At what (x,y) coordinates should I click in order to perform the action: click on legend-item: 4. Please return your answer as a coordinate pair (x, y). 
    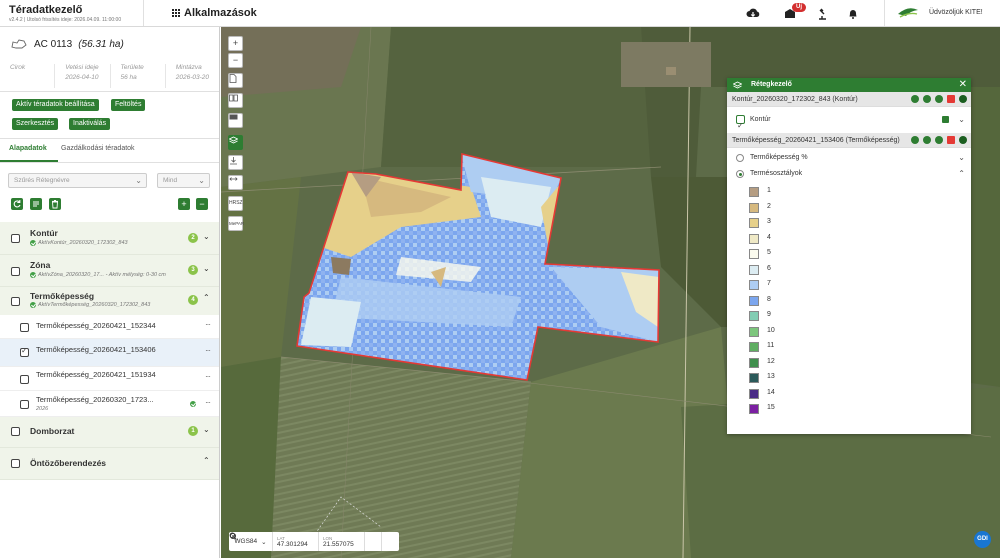
    Looking at the image, I should click on (849, 239).